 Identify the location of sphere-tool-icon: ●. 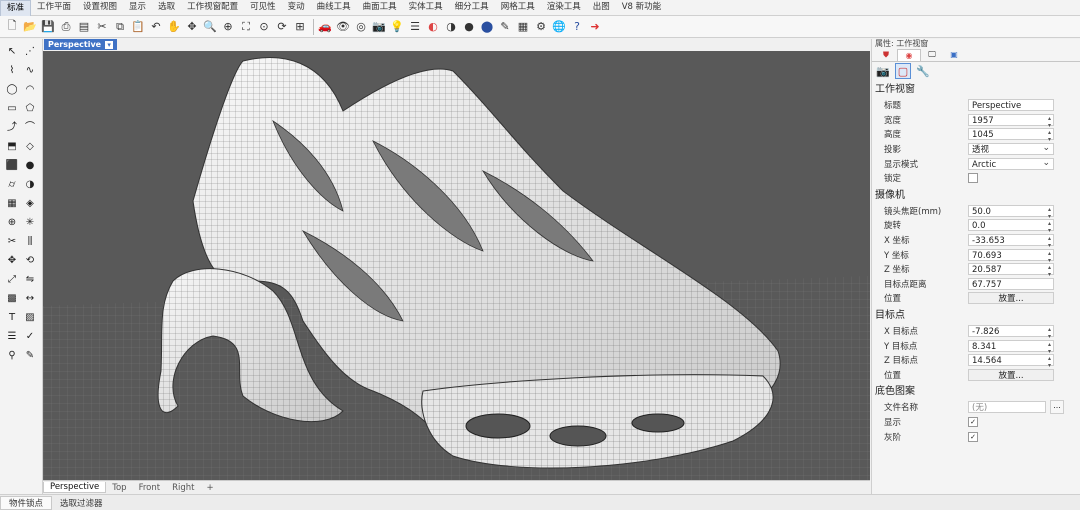
(30, 166).